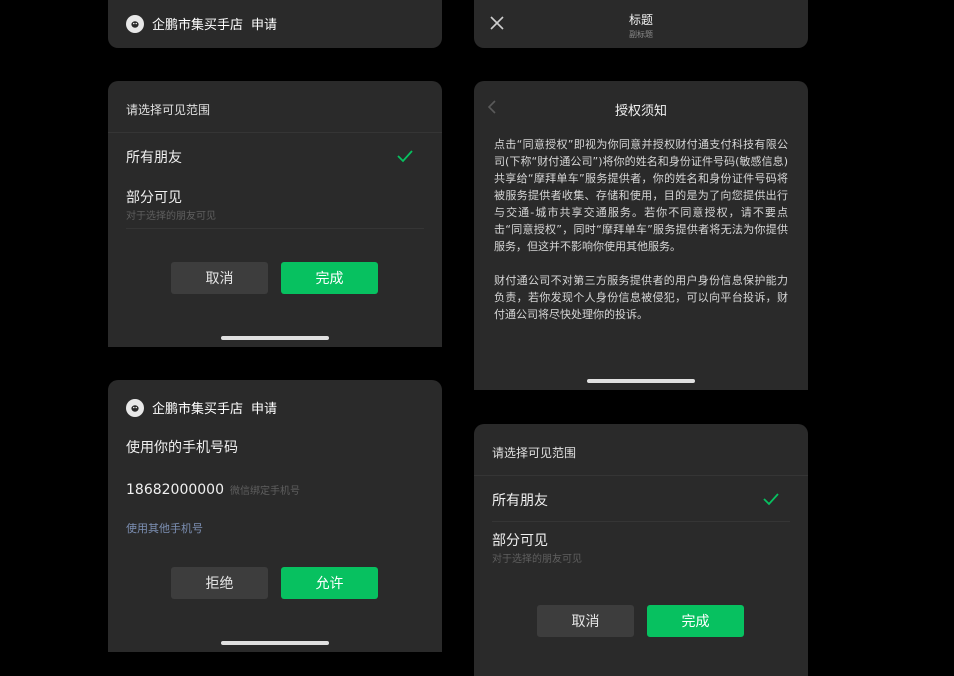  I want to click on phone-heading: 使用你的手机号码, so click(182, 448).